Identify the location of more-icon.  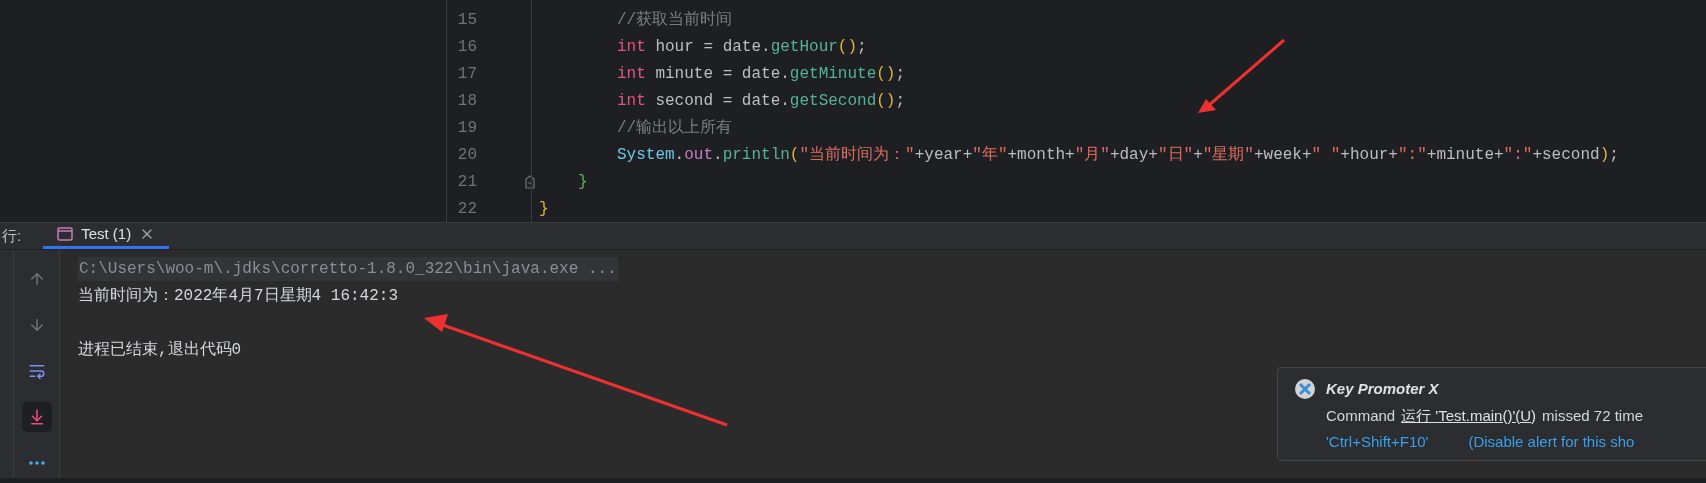
(36, 462).